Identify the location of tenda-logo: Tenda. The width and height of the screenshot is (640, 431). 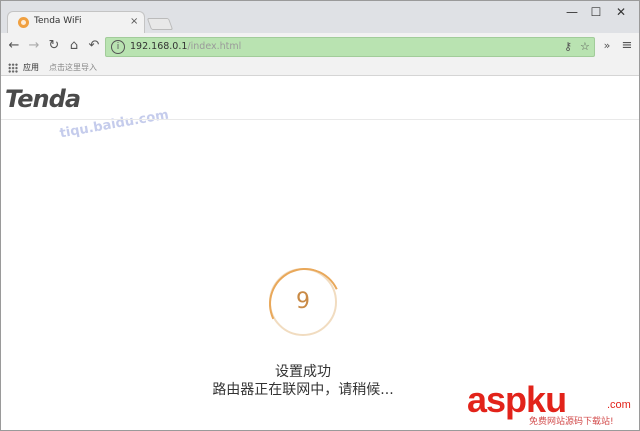
(43, 99).